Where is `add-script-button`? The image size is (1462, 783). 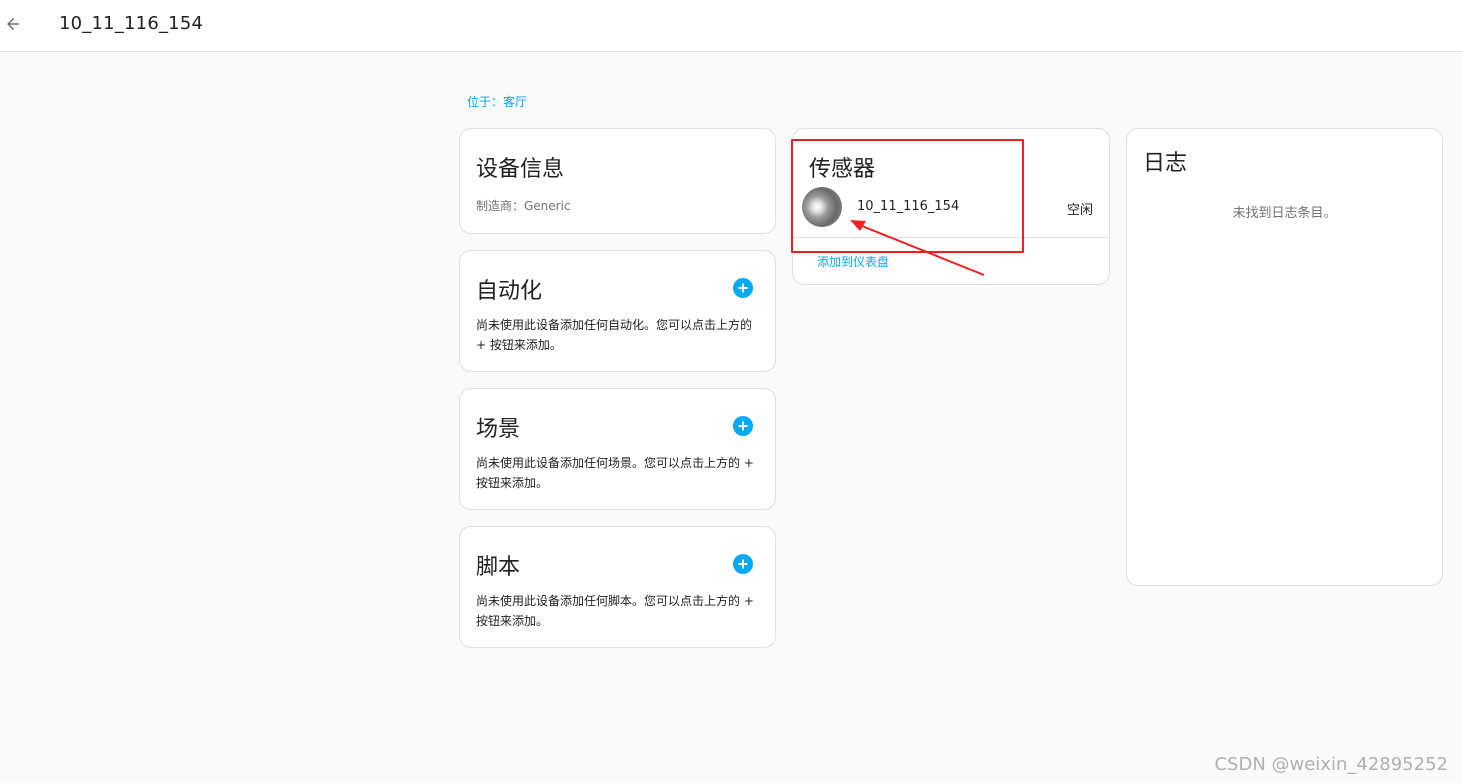
add-script-button is located at coordinates (743, 564).